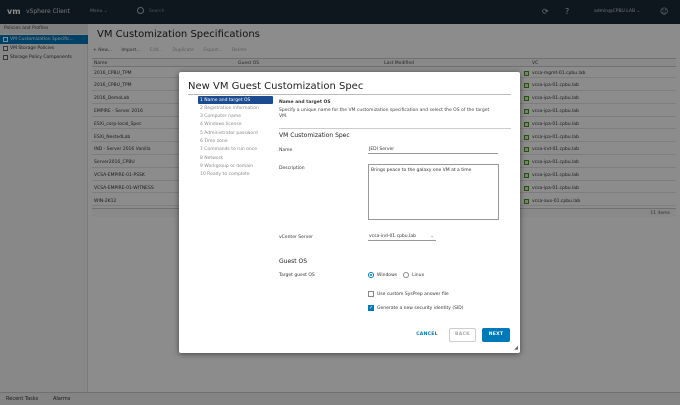 Image resolution: width=680 pixels, height=405 pixels. I want to click on vcenter-label: vCenter Server, so click(296, 237).